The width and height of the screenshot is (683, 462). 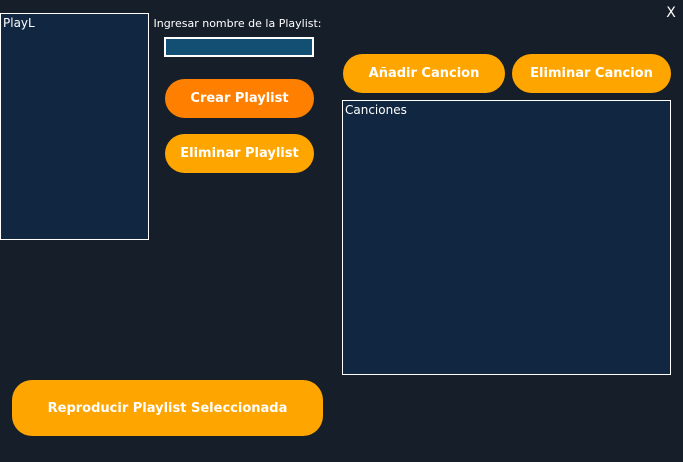 What do you see at coordinates (239, 47) in the screenshot?
I see `playlist-name-input` at bounding box center [239, 47].